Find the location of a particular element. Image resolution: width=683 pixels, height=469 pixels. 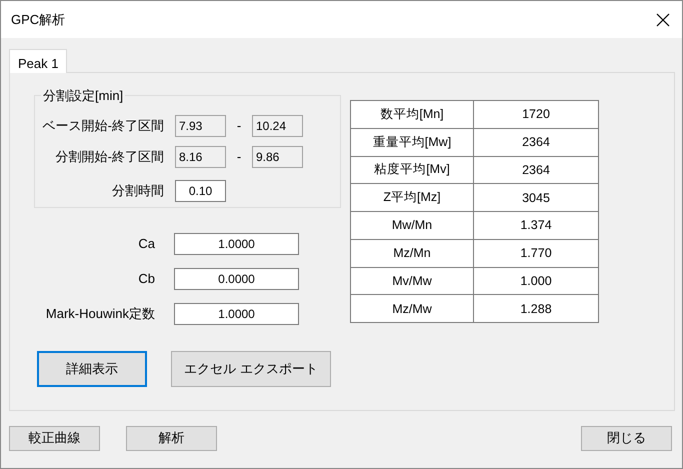

action-button: エクセル エクスポート is located at coordinates (251, 369).